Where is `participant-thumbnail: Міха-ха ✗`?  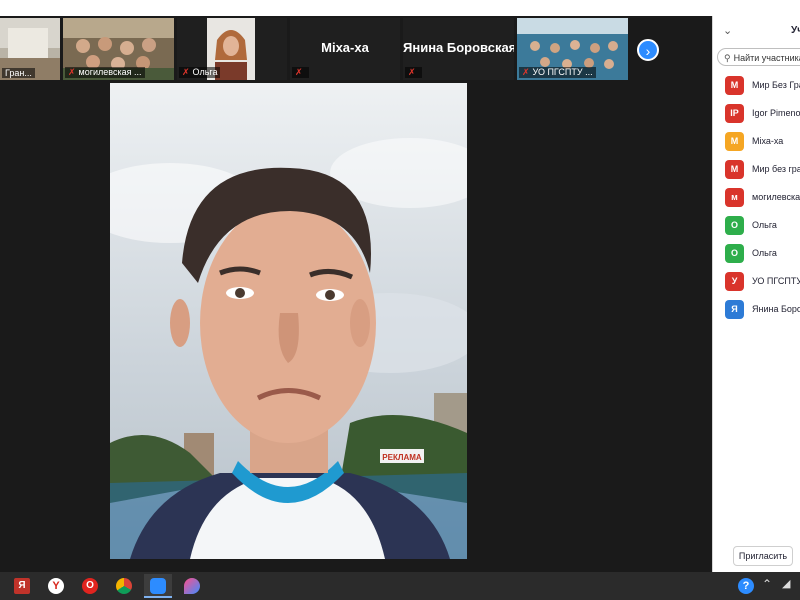
participant-thumbnail: Міха-ха ✗ is located at coordinates (345, 49).